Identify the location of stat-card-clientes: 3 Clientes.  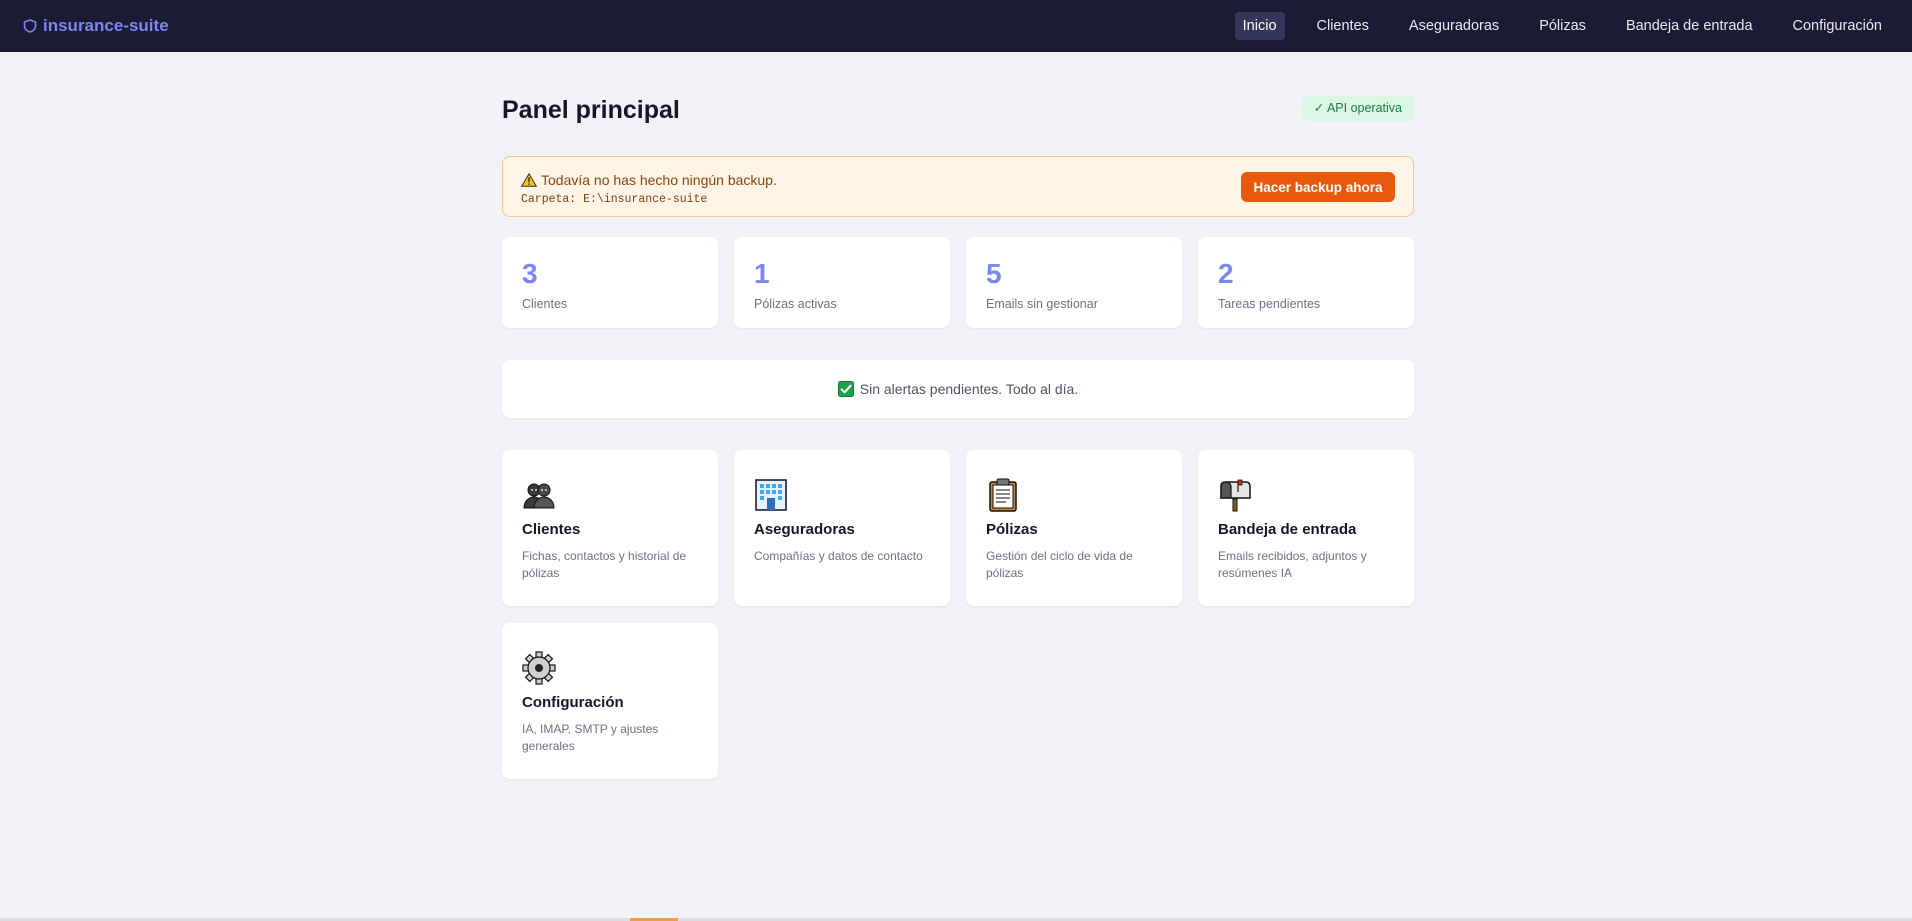
(610, 282).